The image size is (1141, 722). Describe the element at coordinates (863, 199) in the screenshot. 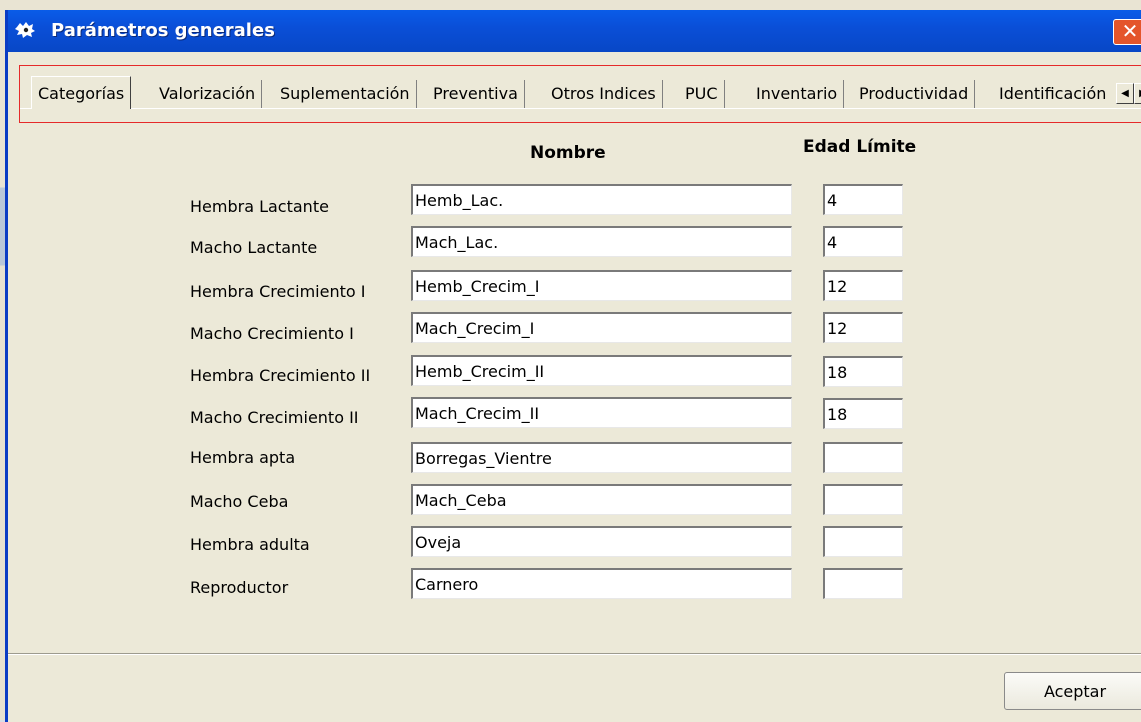

I see `age-field-hembra-lactante` at that location.